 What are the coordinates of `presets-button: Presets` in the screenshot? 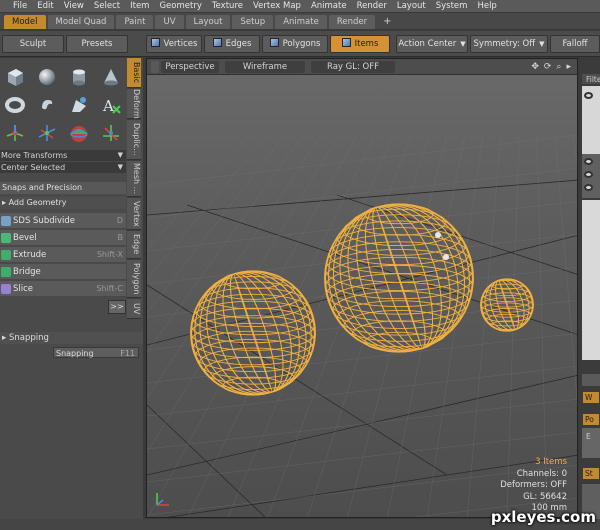 It's located at (97, 44).